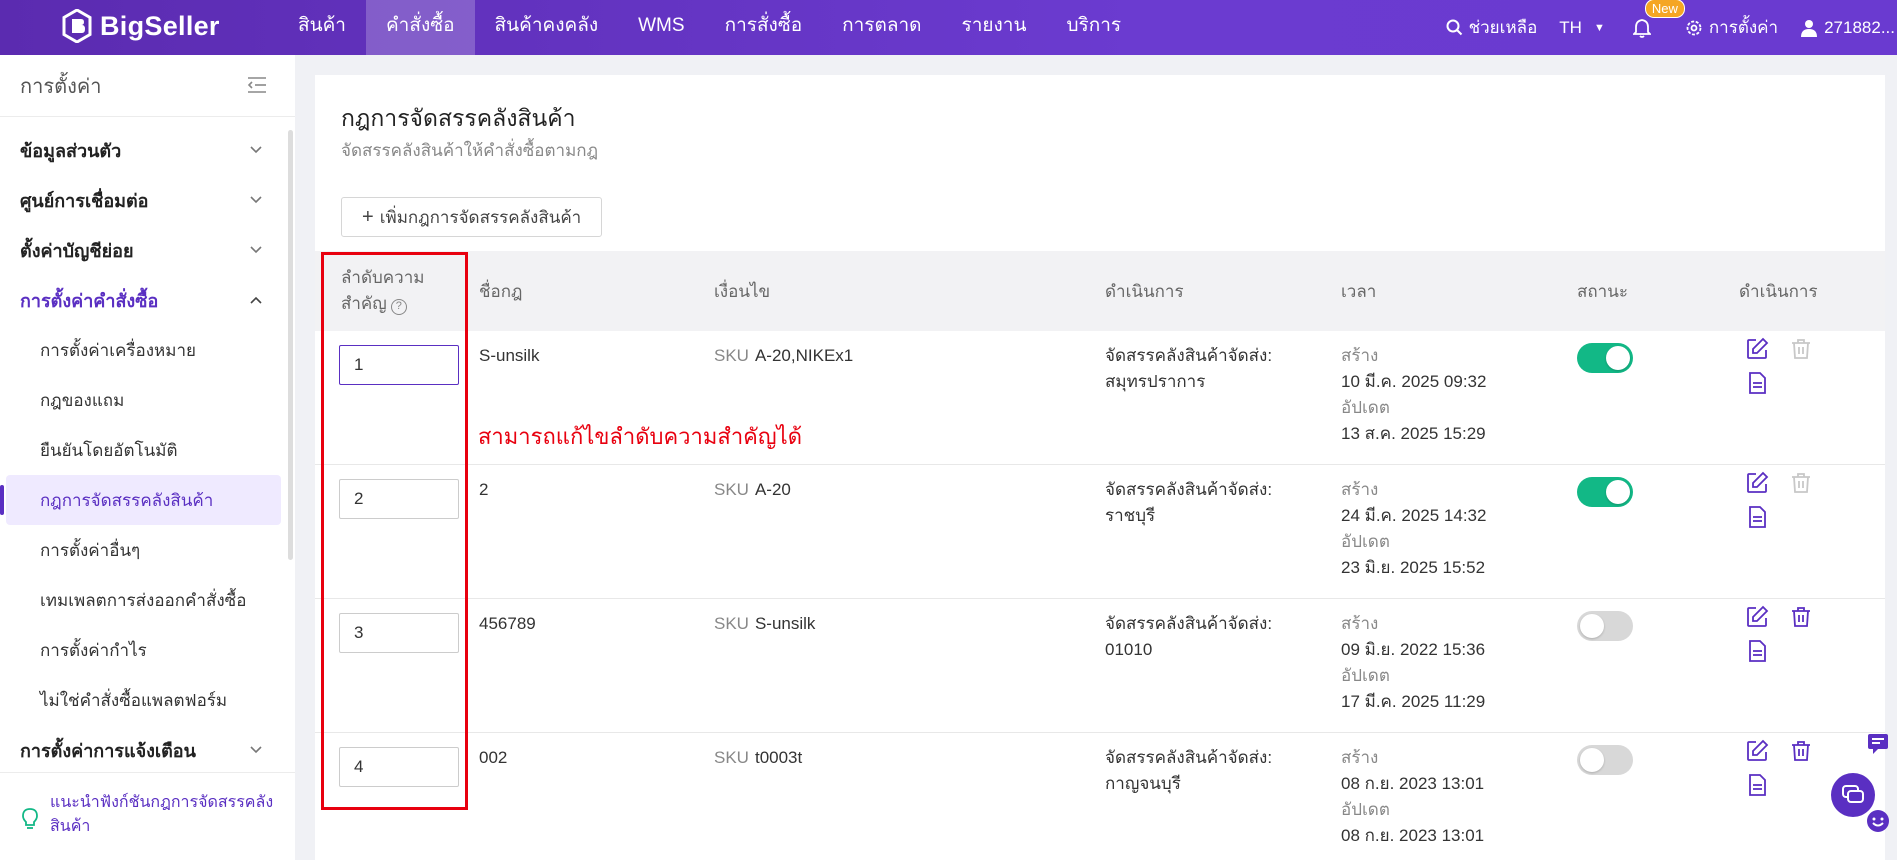 The image size is (1897, 860). I want to click on chat-icon, so click(1853, 794).